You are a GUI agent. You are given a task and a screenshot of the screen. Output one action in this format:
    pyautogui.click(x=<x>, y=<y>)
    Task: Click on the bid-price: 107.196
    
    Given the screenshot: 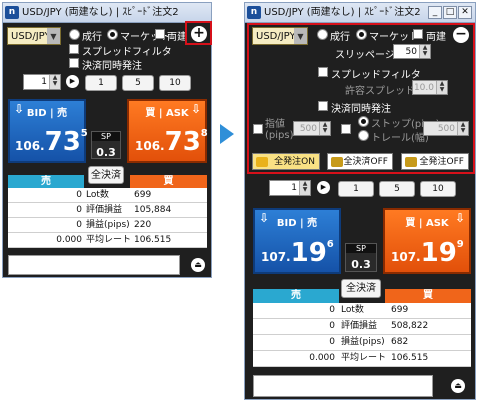 What is the action you would take?
    pyautogui.click(x=297, y=253)
    